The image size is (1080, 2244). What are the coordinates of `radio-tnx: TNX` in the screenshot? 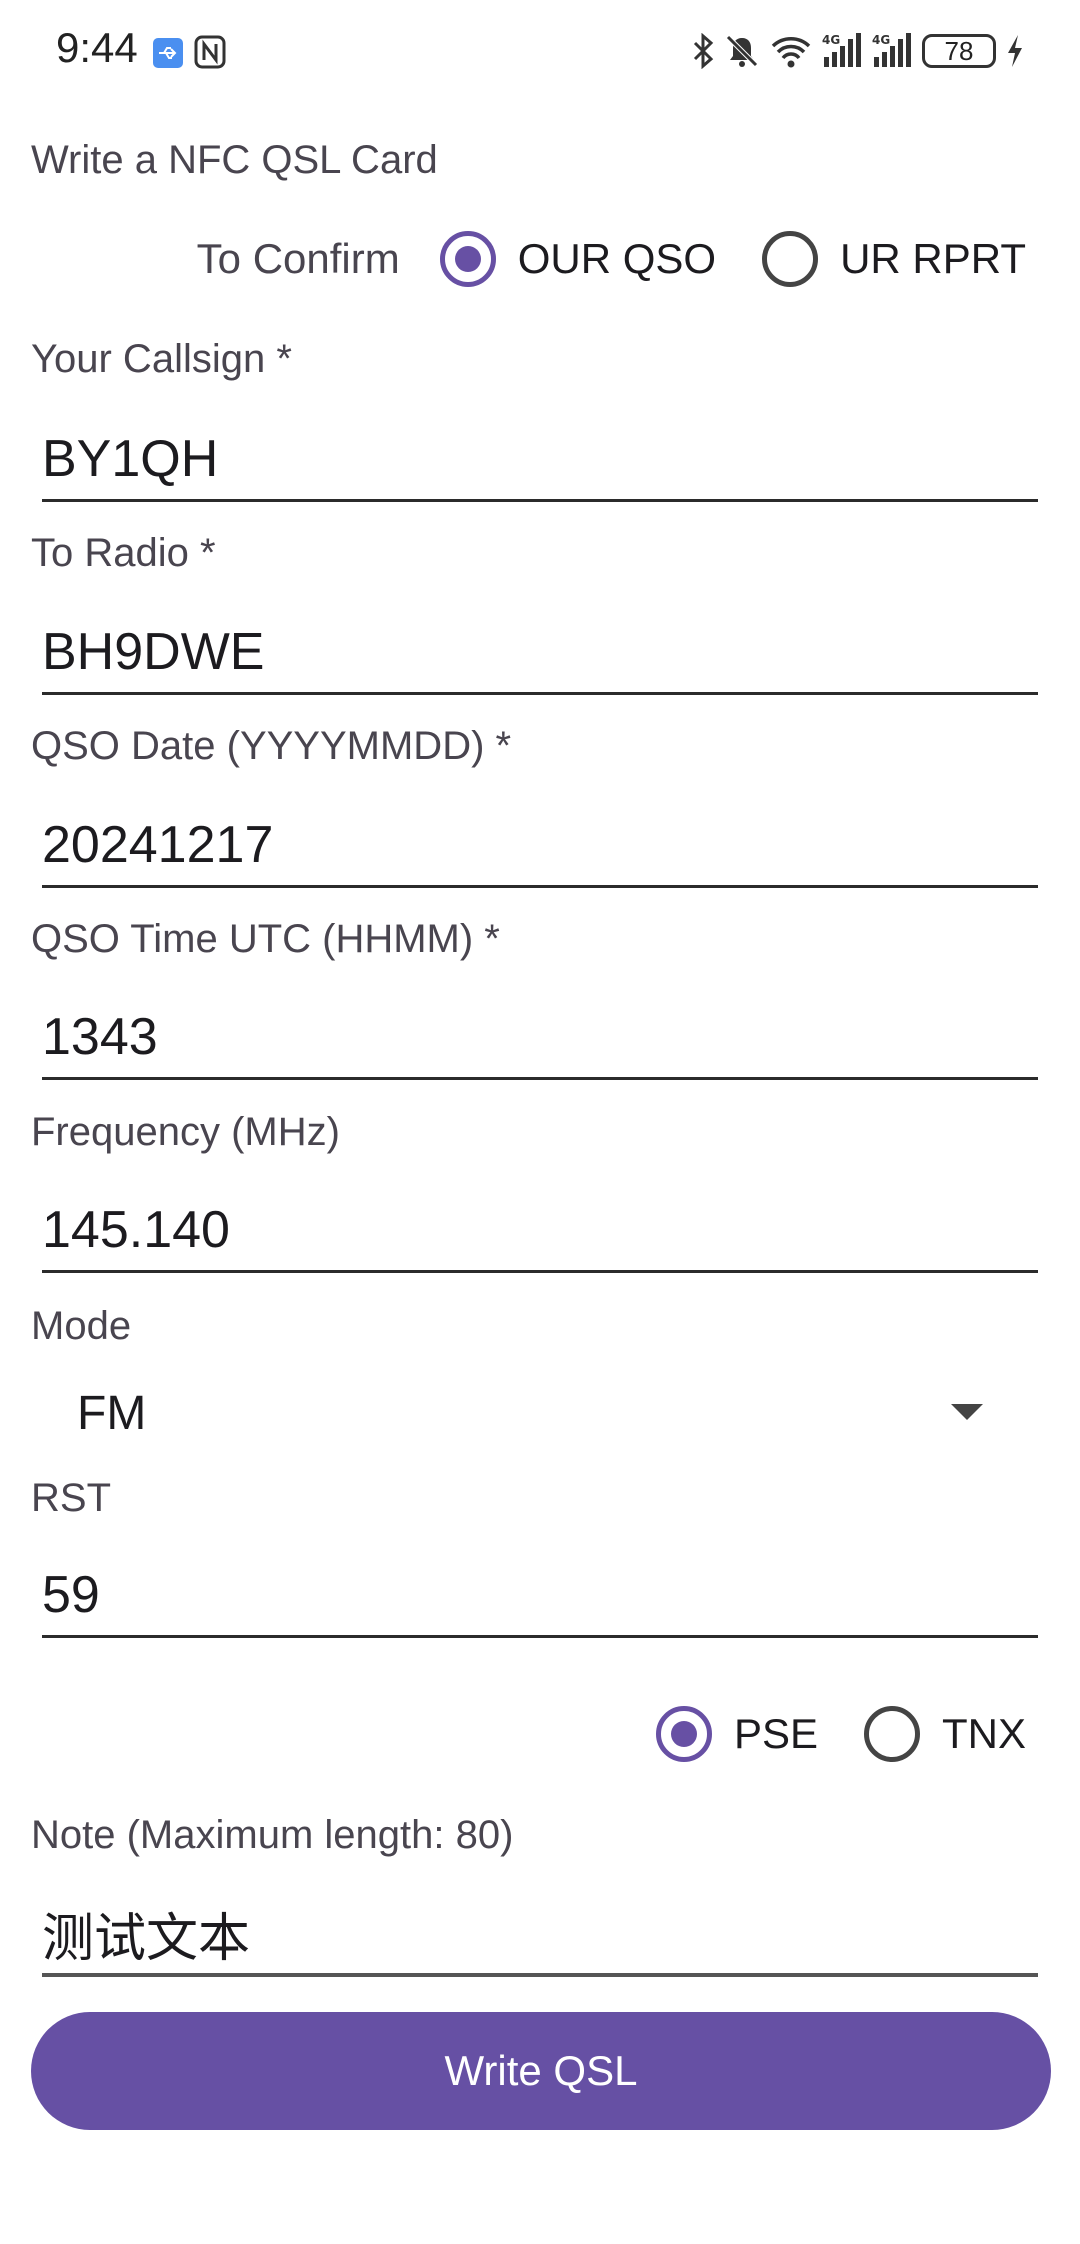 It's located at (945, 1734).